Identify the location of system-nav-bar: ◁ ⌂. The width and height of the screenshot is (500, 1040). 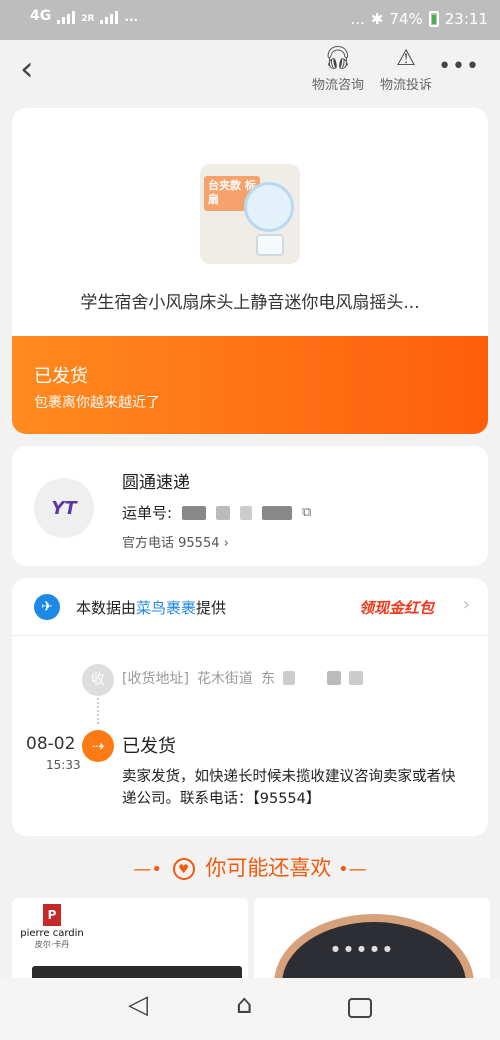
(250, 1009).